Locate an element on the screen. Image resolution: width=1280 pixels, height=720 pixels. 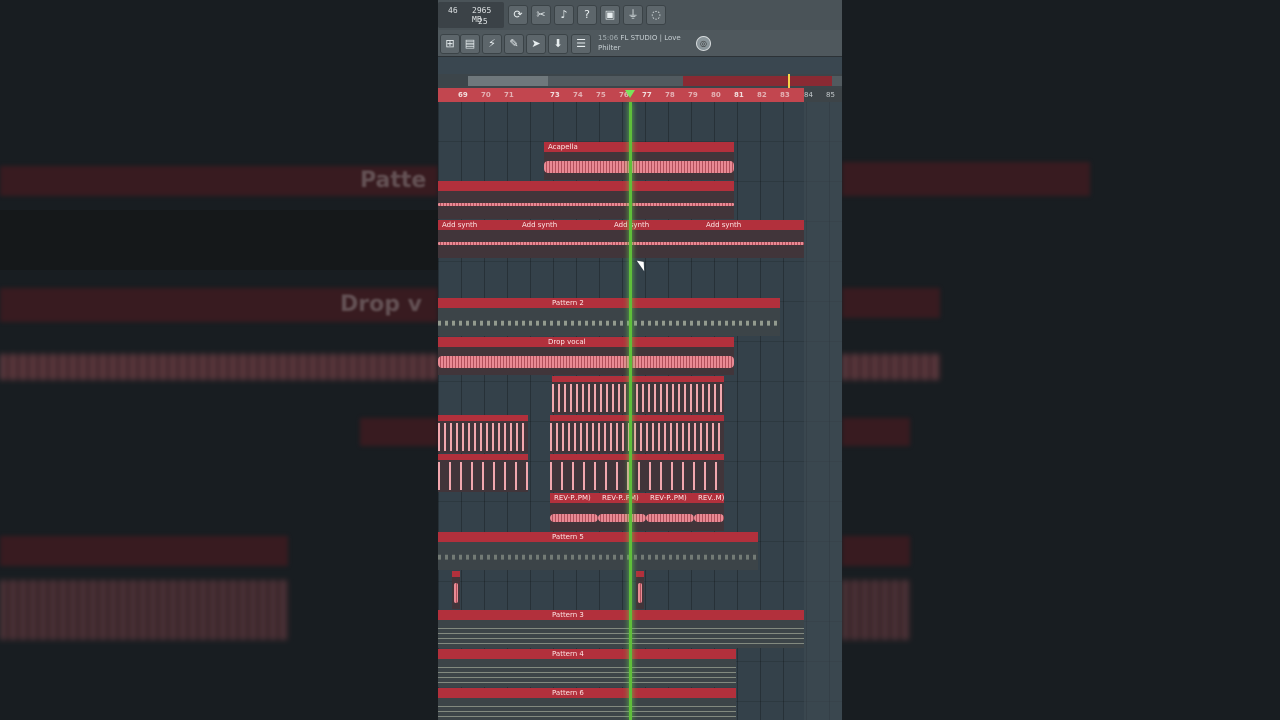
cut-button: ✂ is located at coordinates (541, 15).